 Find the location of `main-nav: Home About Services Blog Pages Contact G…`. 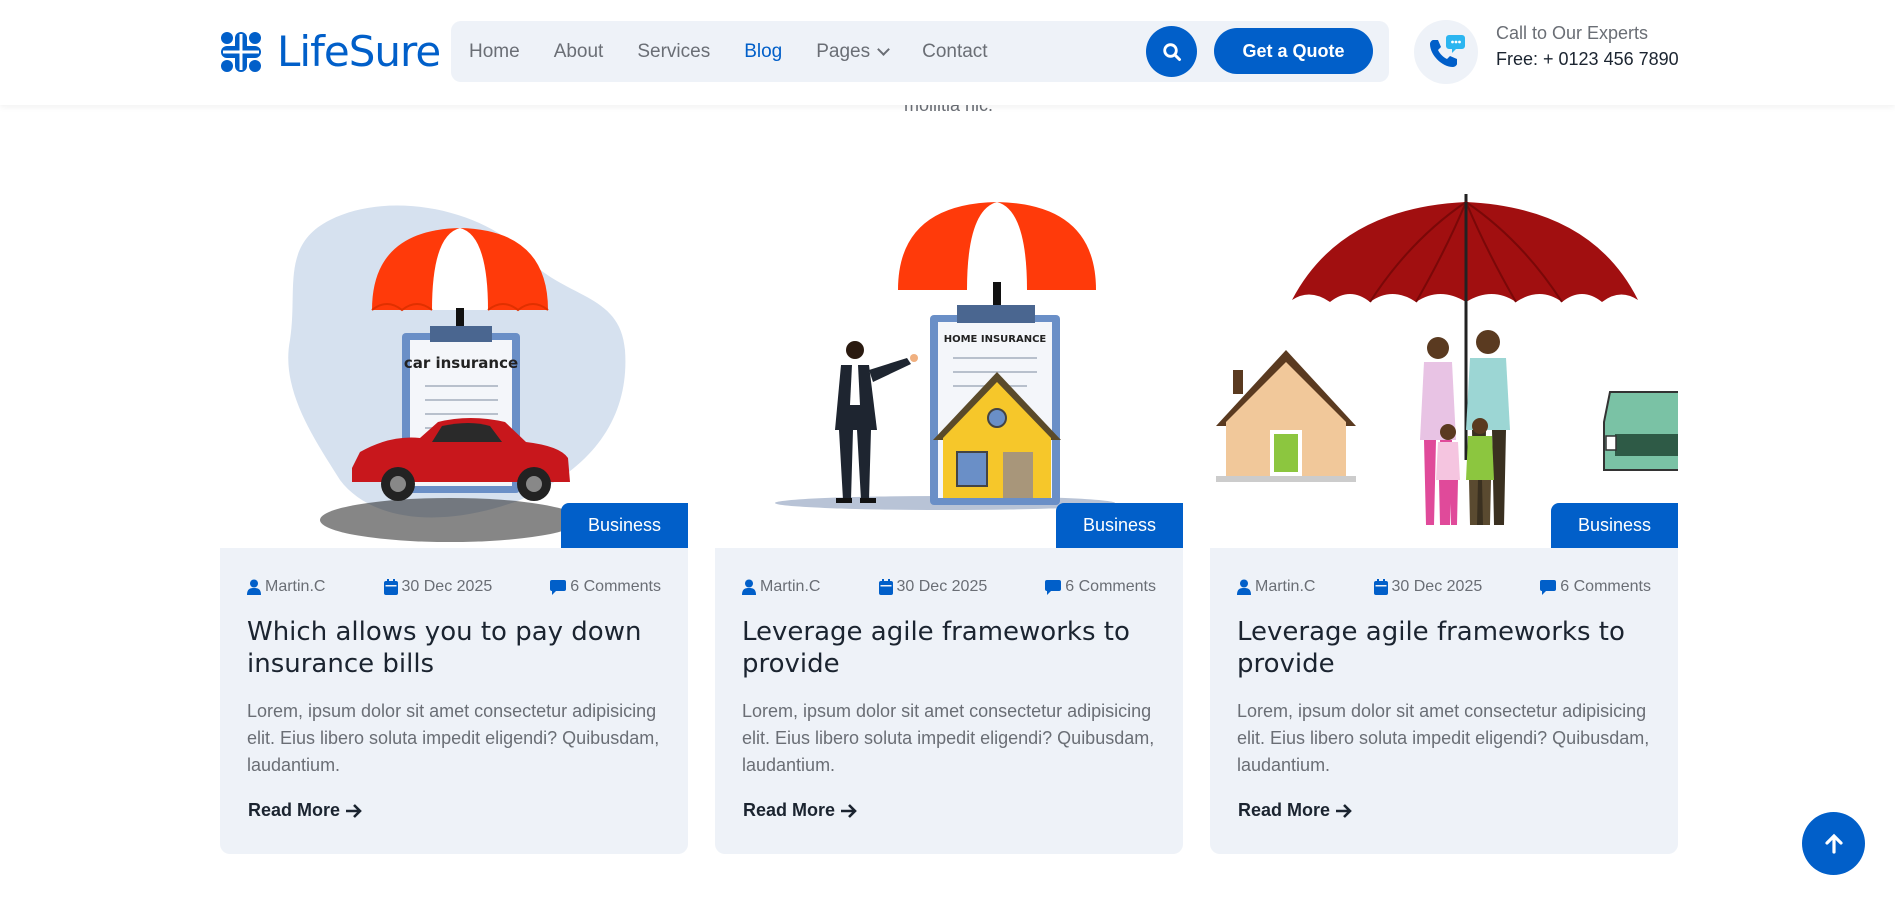

main-nav: Home About Services Blog Pages Contact G… is located at coordinates (920, 51).